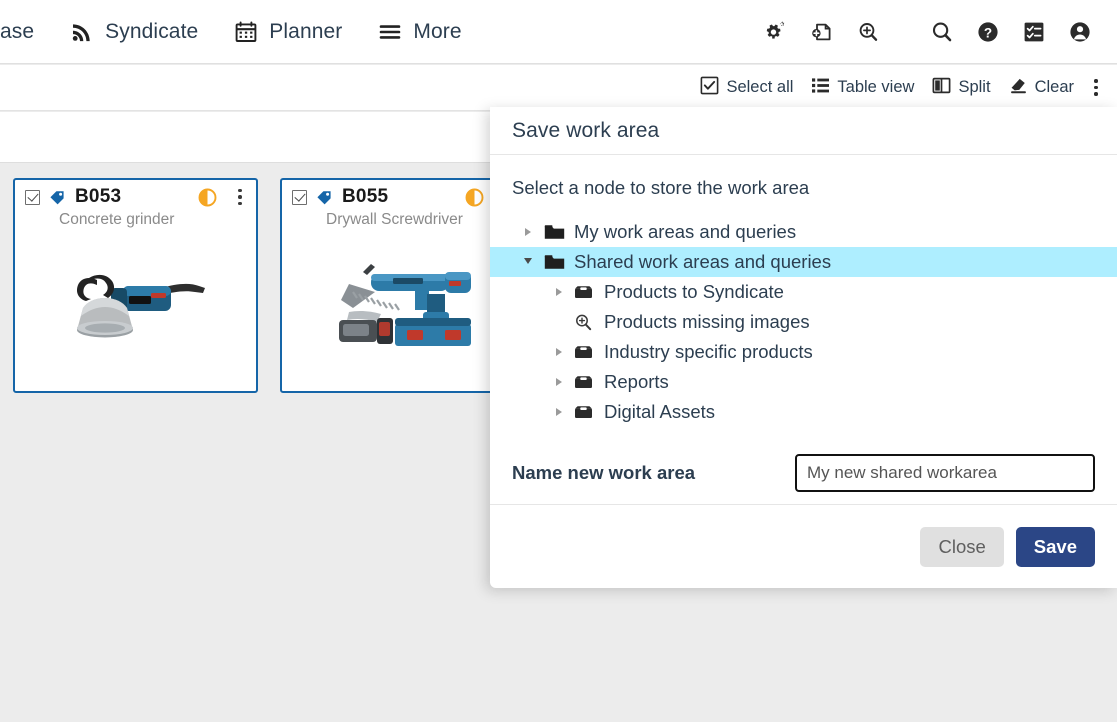  I want to click on nav-item-planner: Planner, so click(288, 32).